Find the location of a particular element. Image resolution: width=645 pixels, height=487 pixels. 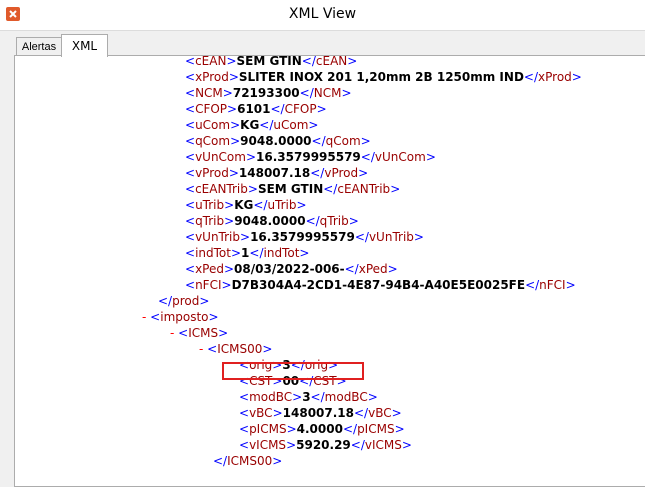

xml-node-icms00: - <ICMS00> is located at coordinates (235, 349).